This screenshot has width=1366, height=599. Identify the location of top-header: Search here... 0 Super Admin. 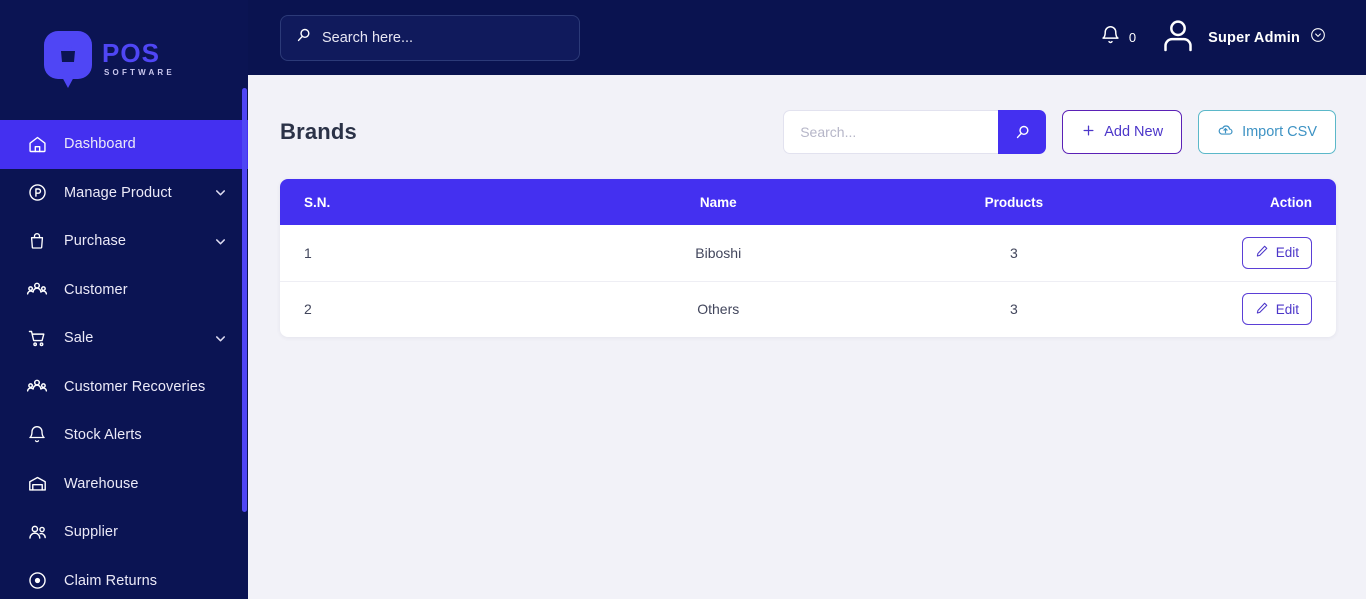
(807, 37).